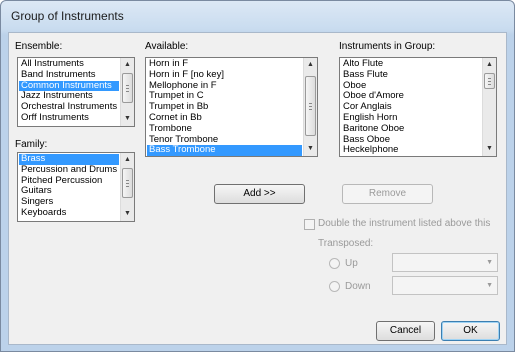 Image resolution: width=517 pixels, height=354 pixels. What do you see at coordinates (224, 129) in the screenshot?
I see `available-list-item: Trombone` at bounding box center [224, 129].